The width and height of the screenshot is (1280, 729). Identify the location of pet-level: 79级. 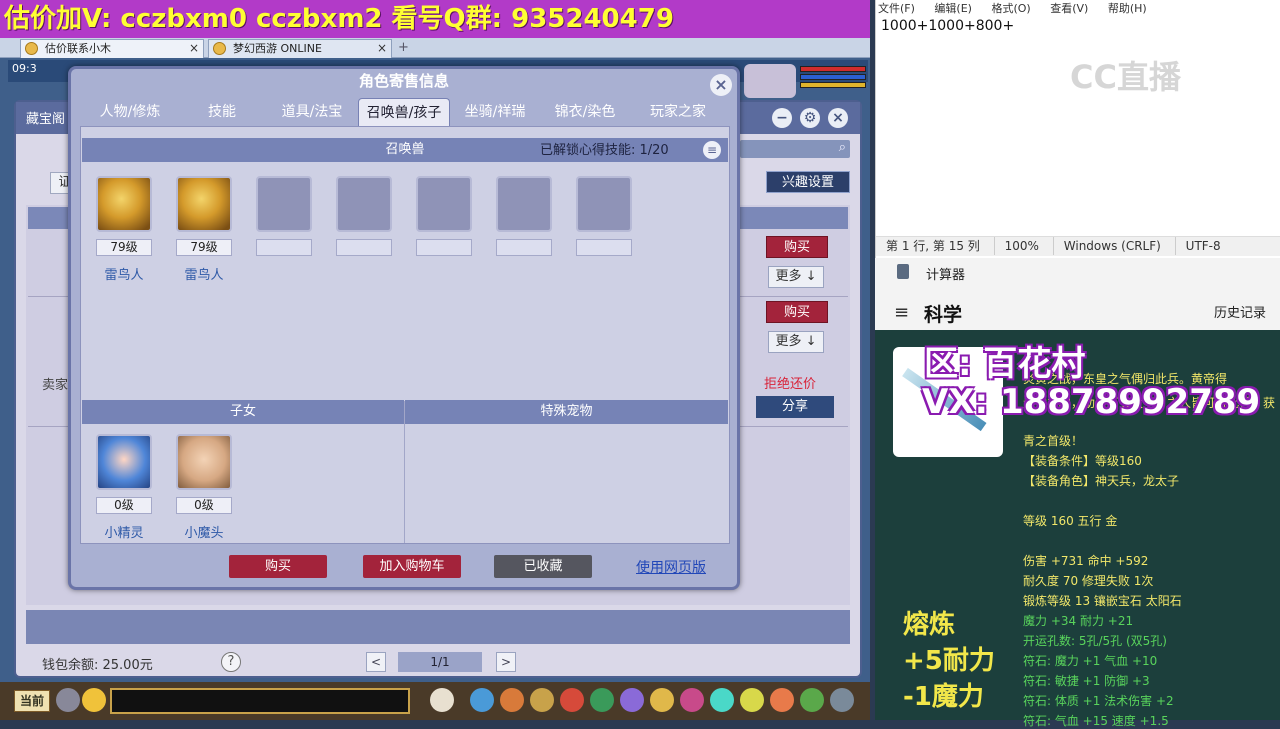
(204, 247).